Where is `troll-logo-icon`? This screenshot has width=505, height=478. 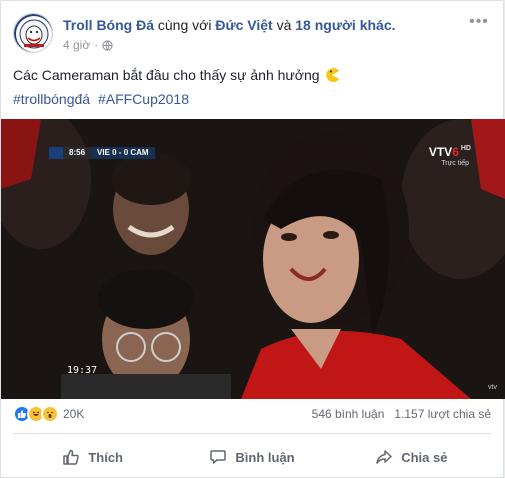
troll-logo-icon is located at coordinates (33, 33).